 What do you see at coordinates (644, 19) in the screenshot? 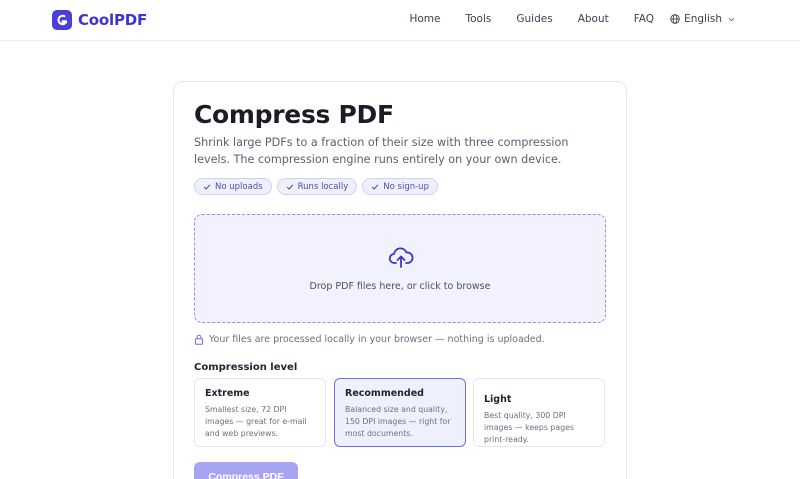
I see `nav-faq: FAQ` at bounding box center [644, 19].